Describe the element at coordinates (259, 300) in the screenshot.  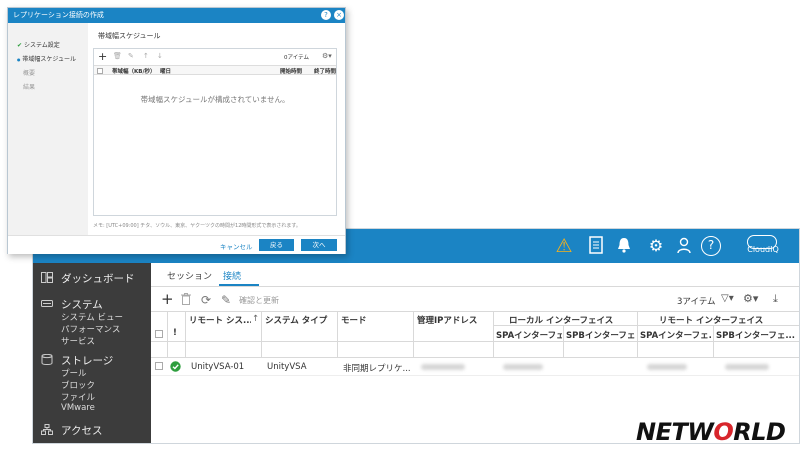
I see `verify-update-button: 確認と更新` at that location.